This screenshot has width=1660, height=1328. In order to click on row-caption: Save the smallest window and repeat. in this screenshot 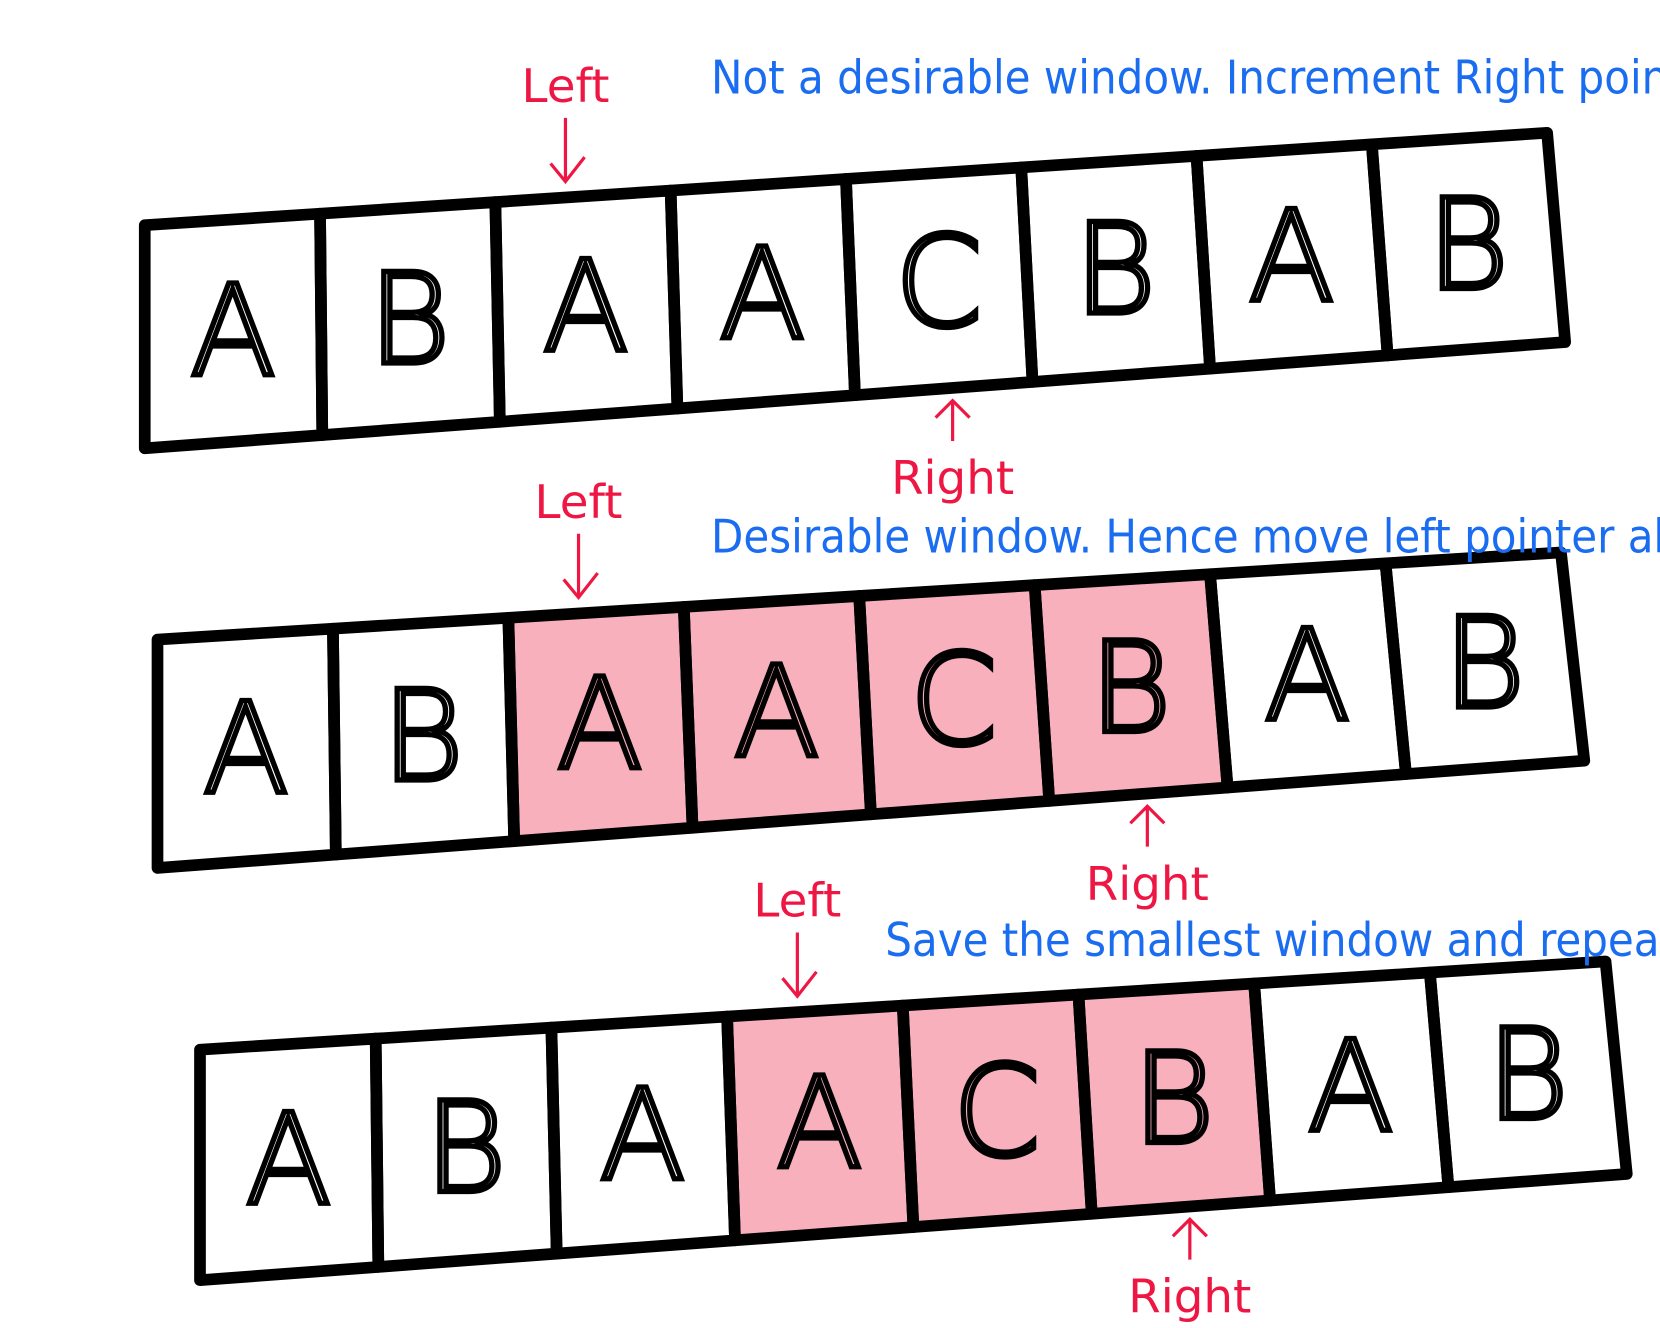, I will do `click(1272, 941)`.